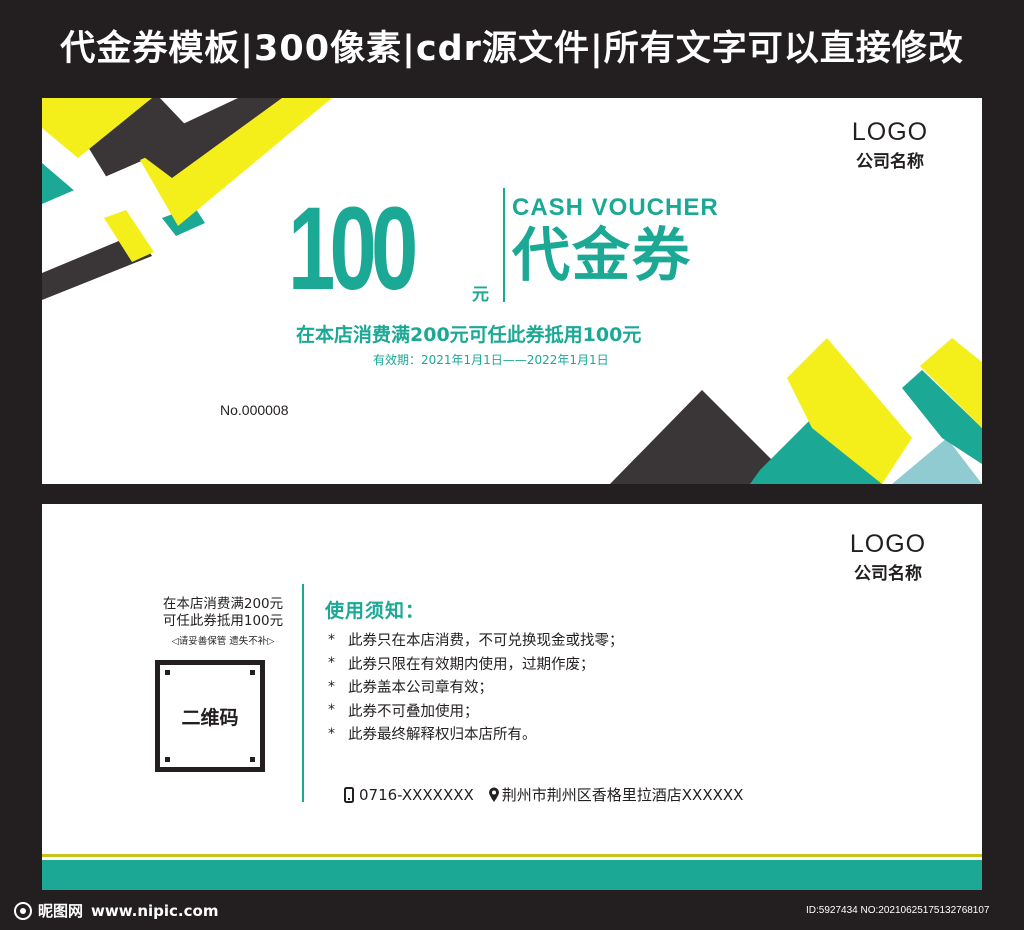 The height and width of the screenshot is (930, 1024). Describe the element at coordinates (442, 735) in the screenshot. I see `rule-text: 此券最终解释权归本店所有。` at that location.